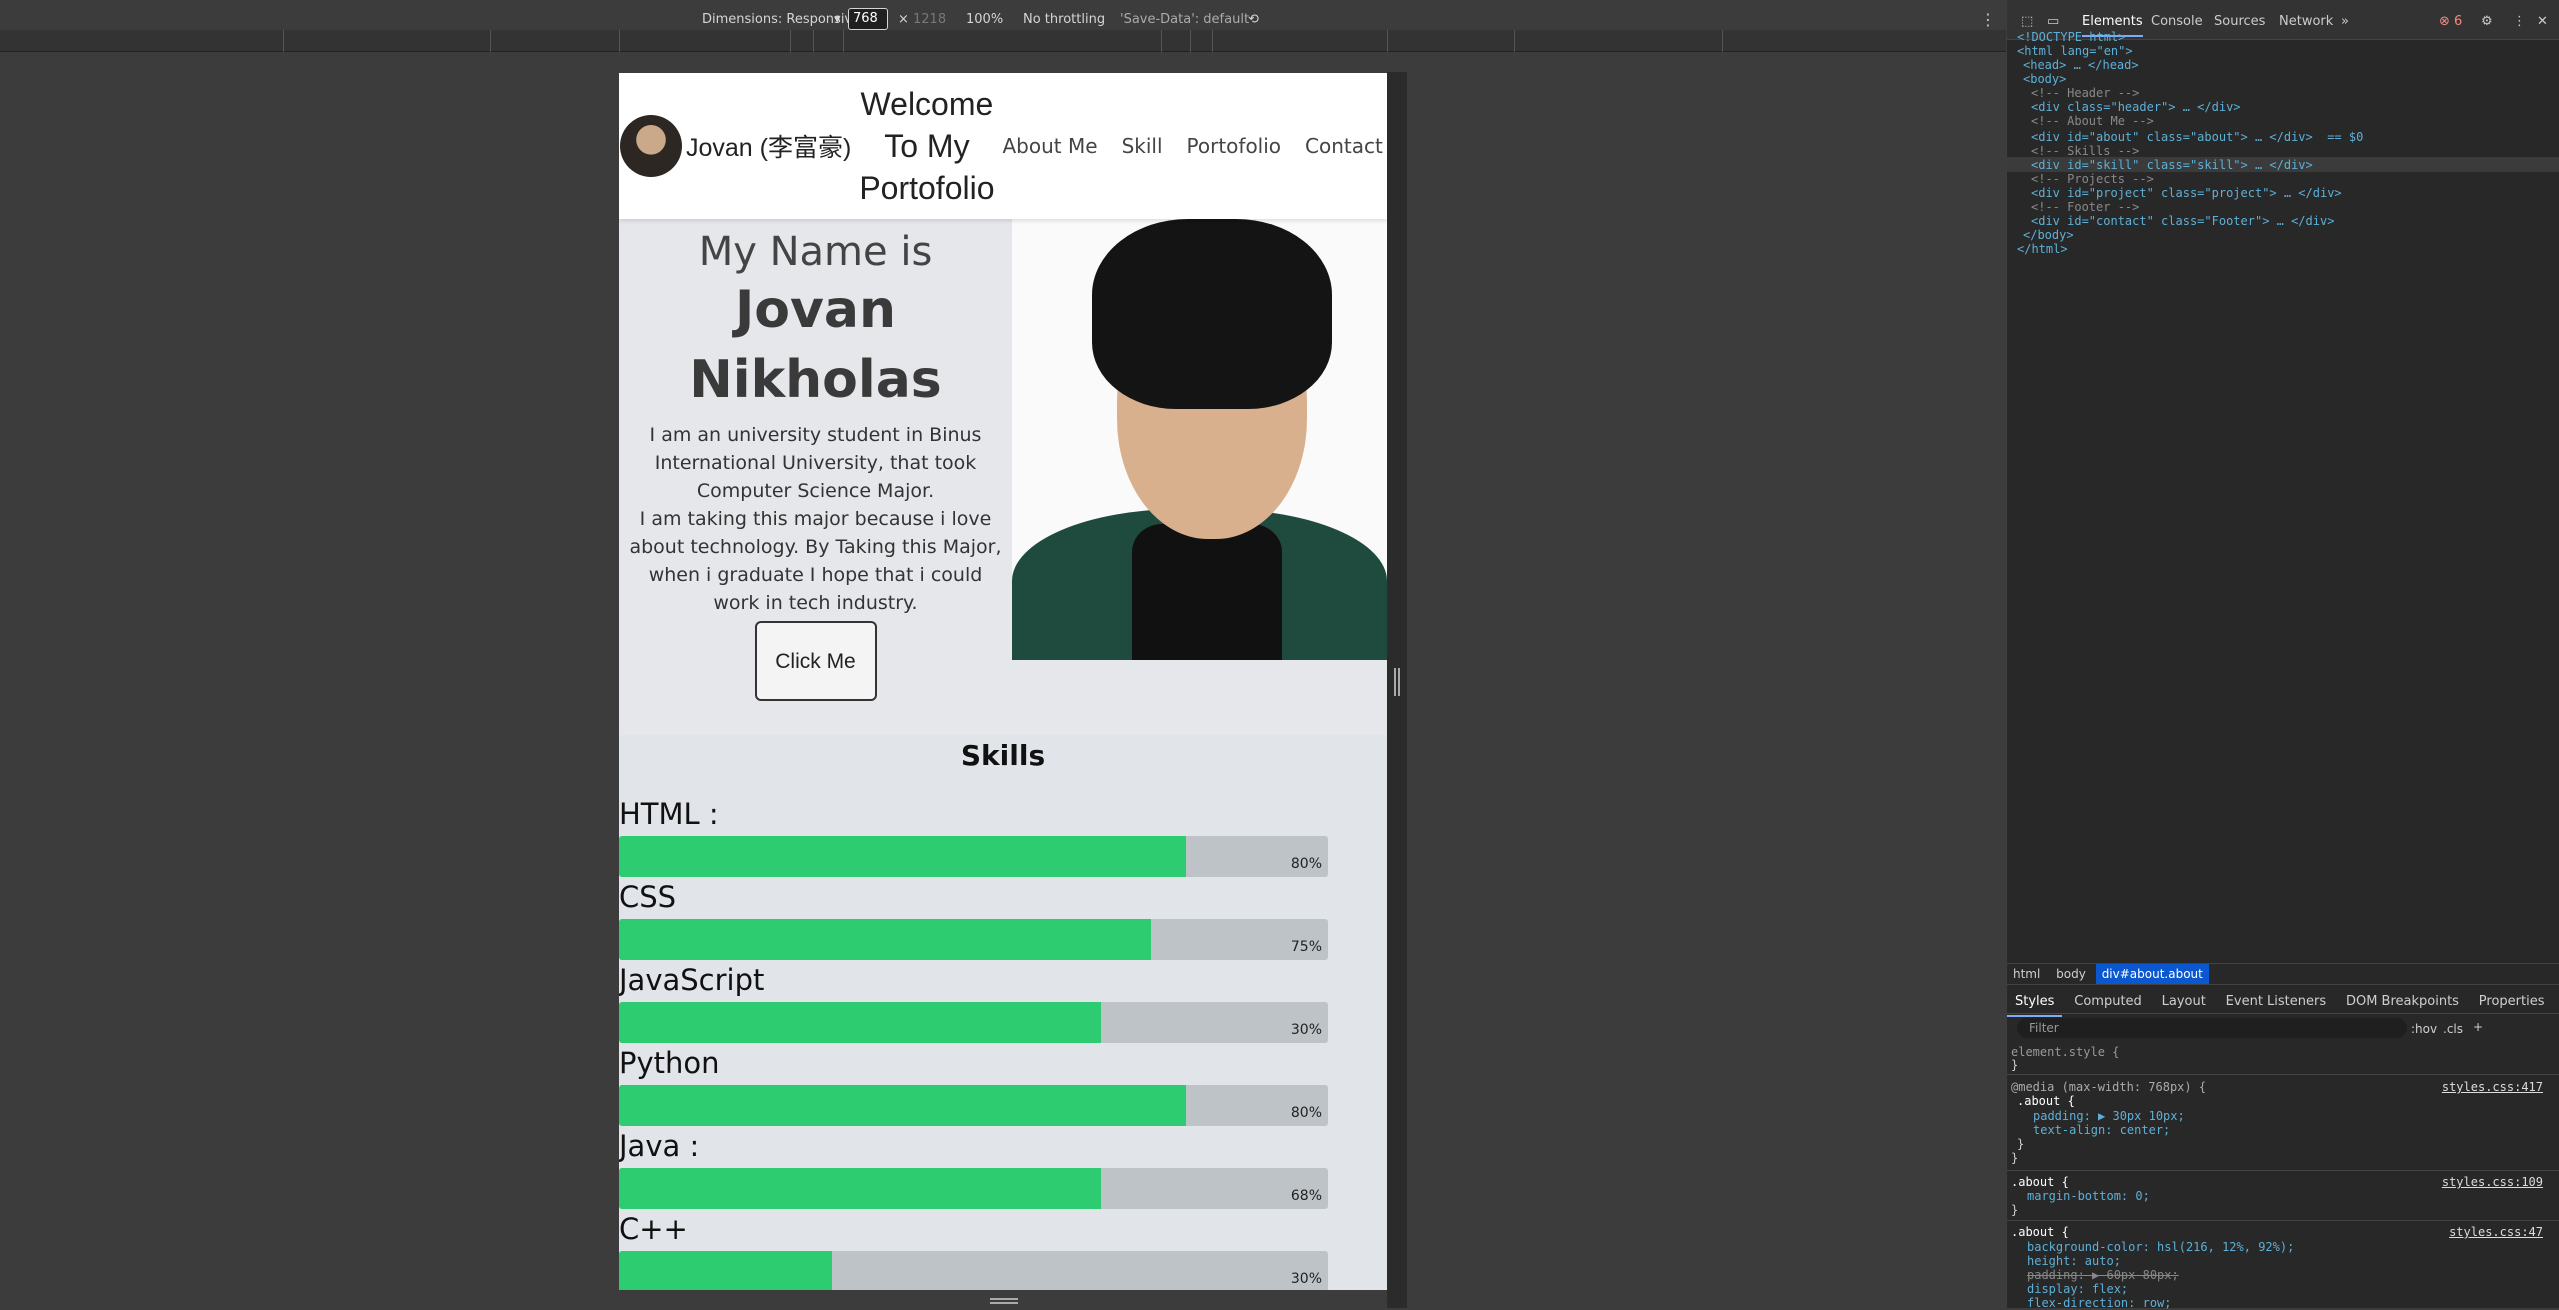  What do you see at coordinates (2345, 21) in the screenshot?
I see `more-tabs-icon: »` at bounding box center [2345, 21].